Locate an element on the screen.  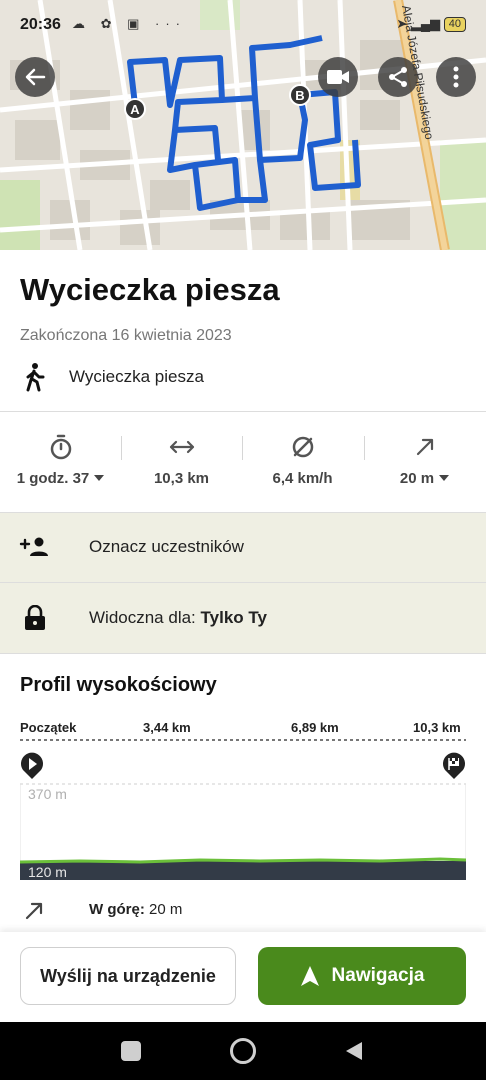
video-button is located at coordinates (338, 77).